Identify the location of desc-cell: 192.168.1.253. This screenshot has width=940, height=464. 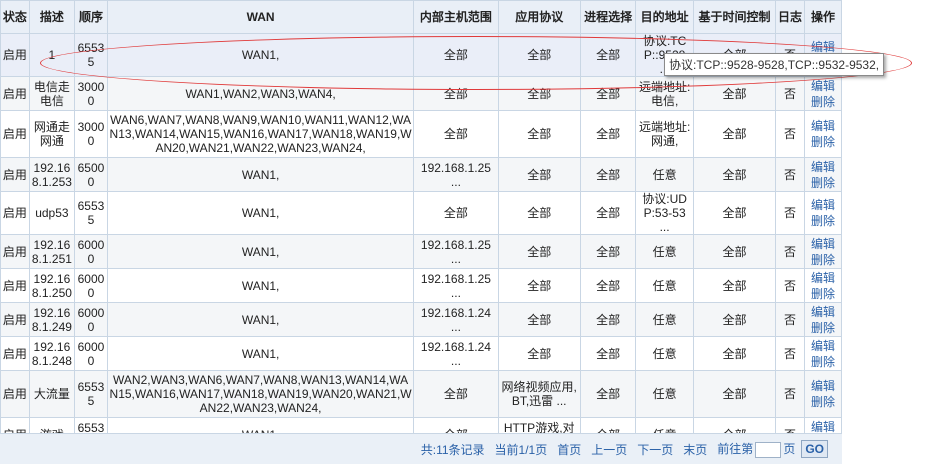
(52, 174).